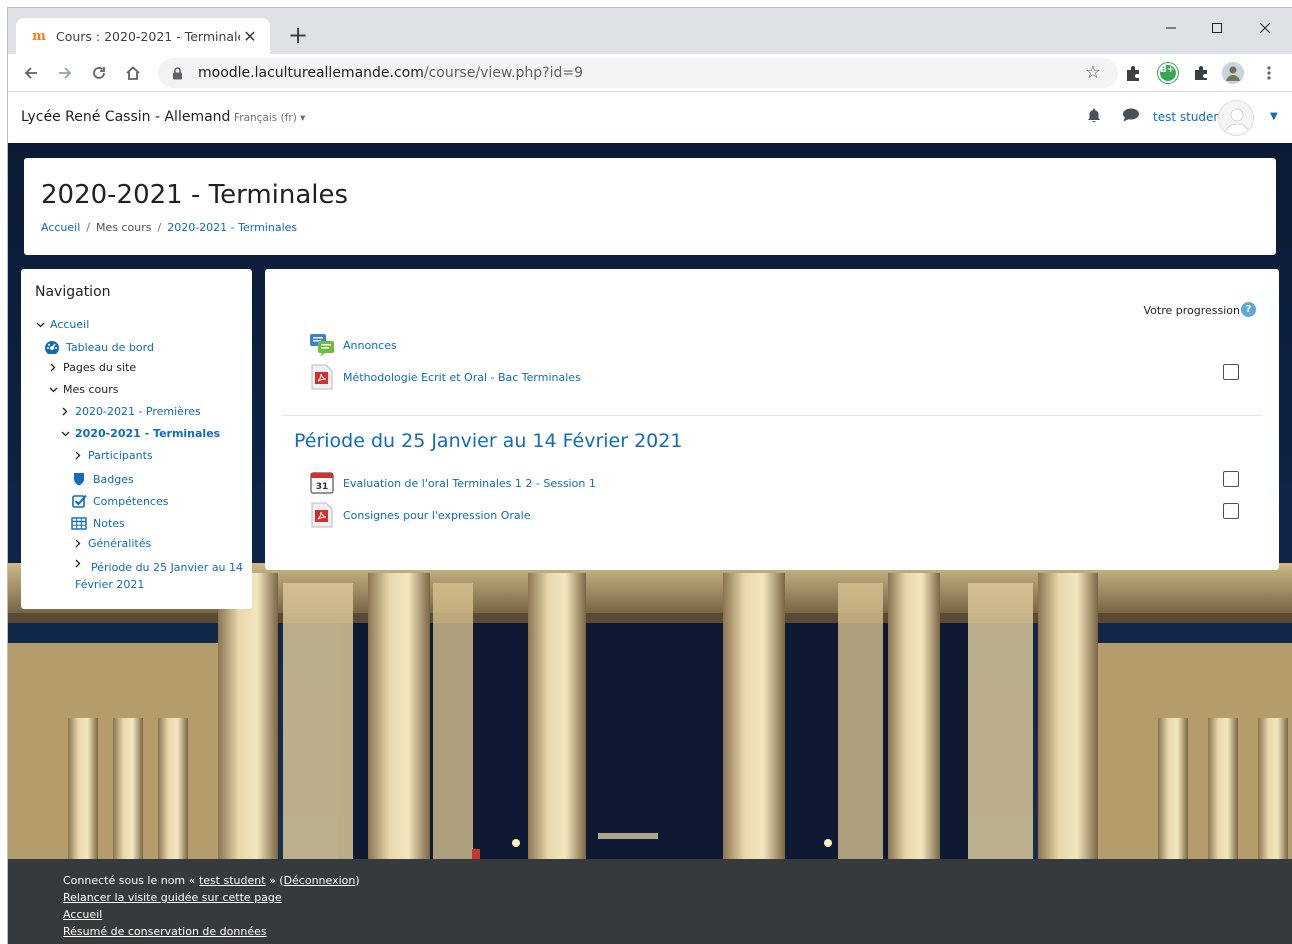  Describe the element at coordinates (269, 118) in the screenshot. I see `language-menu: Français (fr) ▾` at that location.